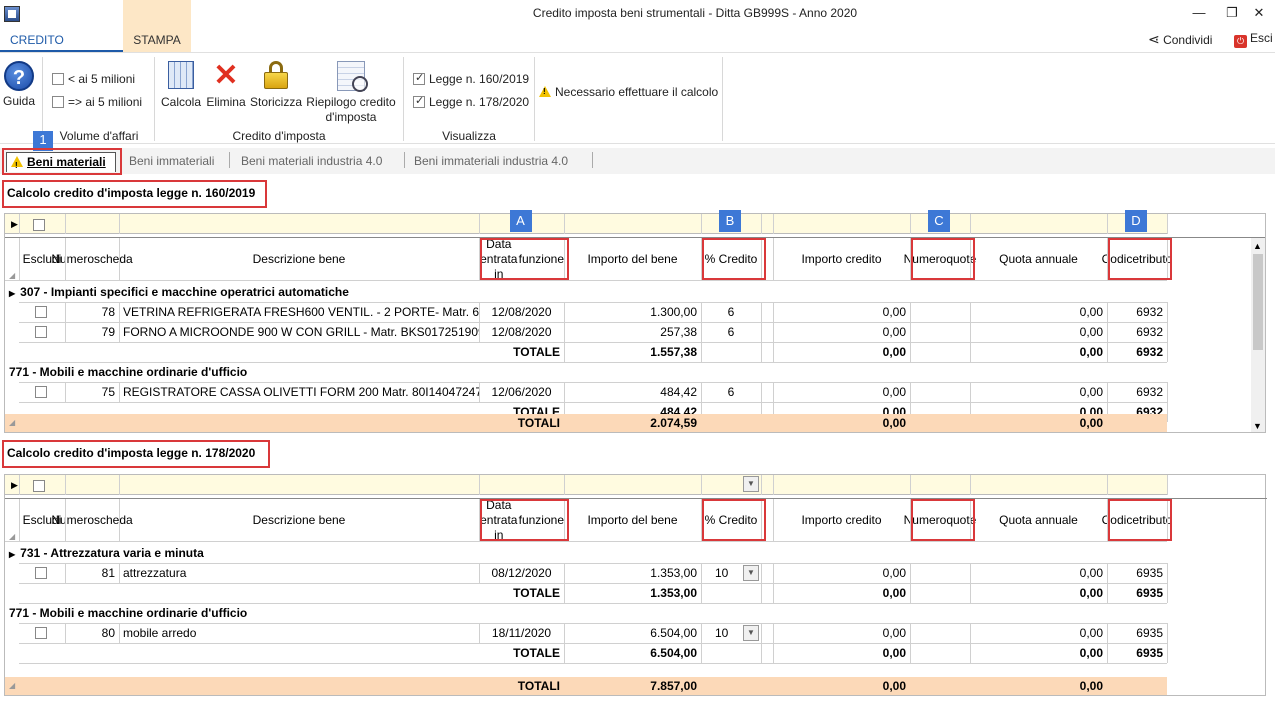 The height and width of the screenshot is (702, 1275). I want to click on tab-beni-immateriali-industria: Beni immateriali industria 4.0, so click(491, 162).